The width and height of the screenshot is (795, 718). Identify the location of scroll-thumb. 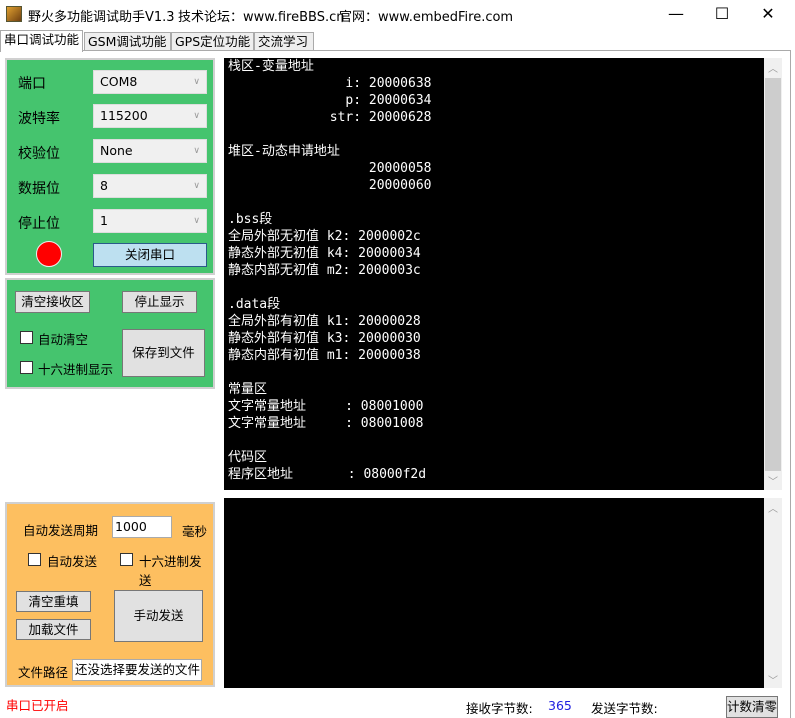
(773, 274).